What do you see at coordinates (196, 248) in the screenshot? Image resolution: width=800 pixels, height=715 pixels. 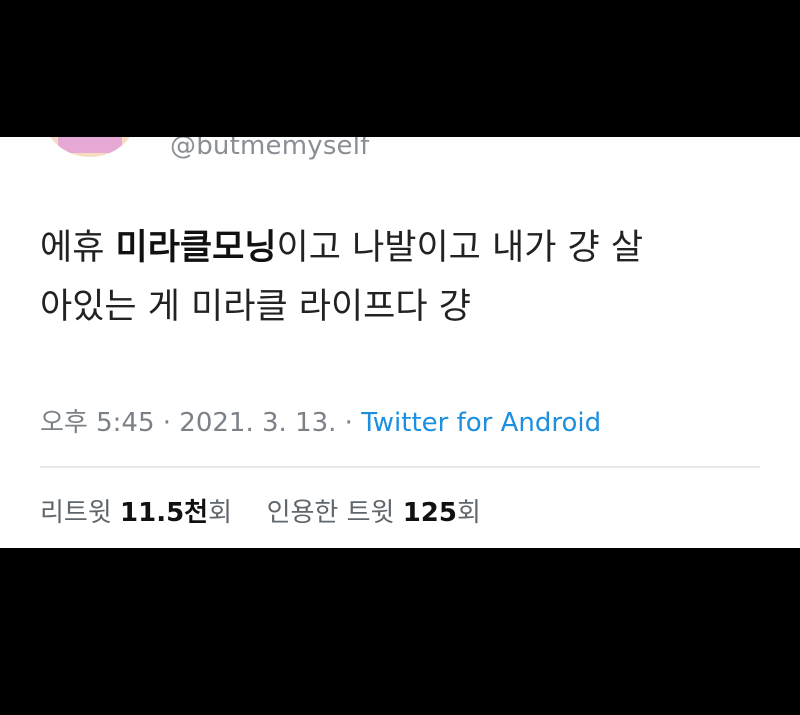 I see `tweet-text-bold: 미라클모닝` at bounding box center [196, 248].